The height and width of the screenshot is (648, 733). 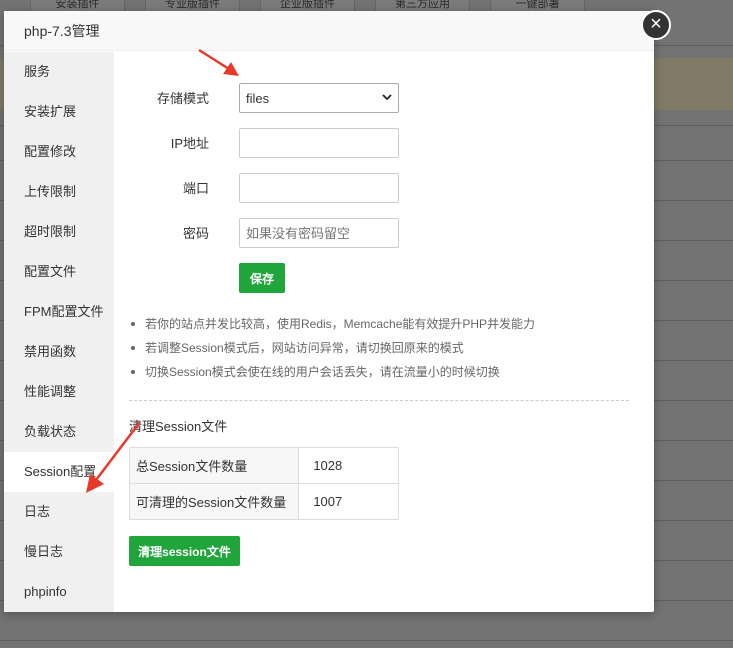 What do you see at coordinates (319, 188) in the screenshot?
I see `port-input` at bounding box center [319, 188].